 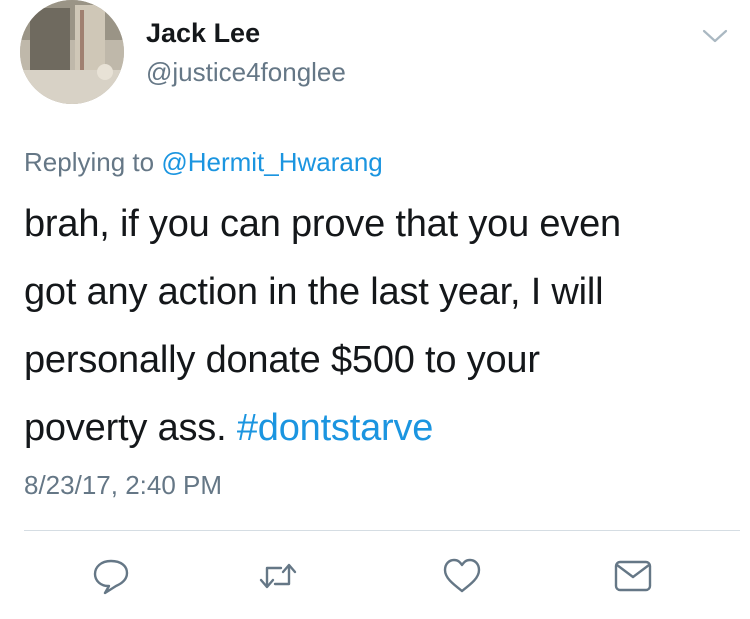 I want to click on retweet-button, so click(x=278, y=576).